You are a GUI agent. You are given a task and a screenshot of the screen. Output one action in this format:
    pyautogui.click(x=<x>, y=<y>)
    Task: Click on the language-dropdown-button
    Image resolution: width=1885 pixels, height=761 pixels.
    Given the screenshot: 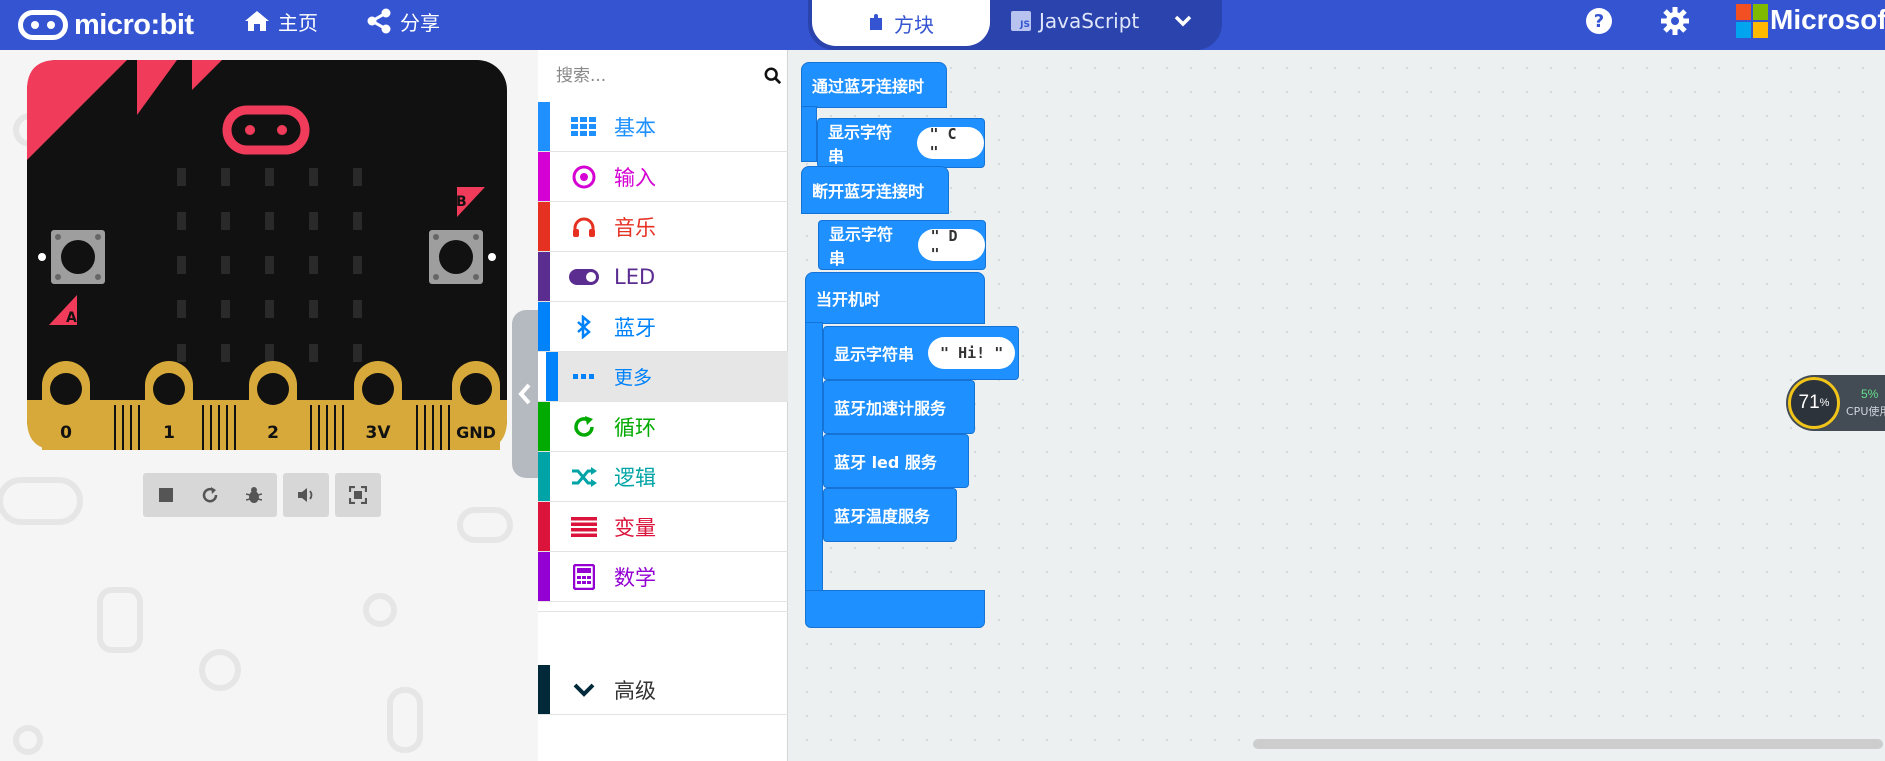 What is the action you would take?
    pyautogui.click(x=1183, y=21)
    